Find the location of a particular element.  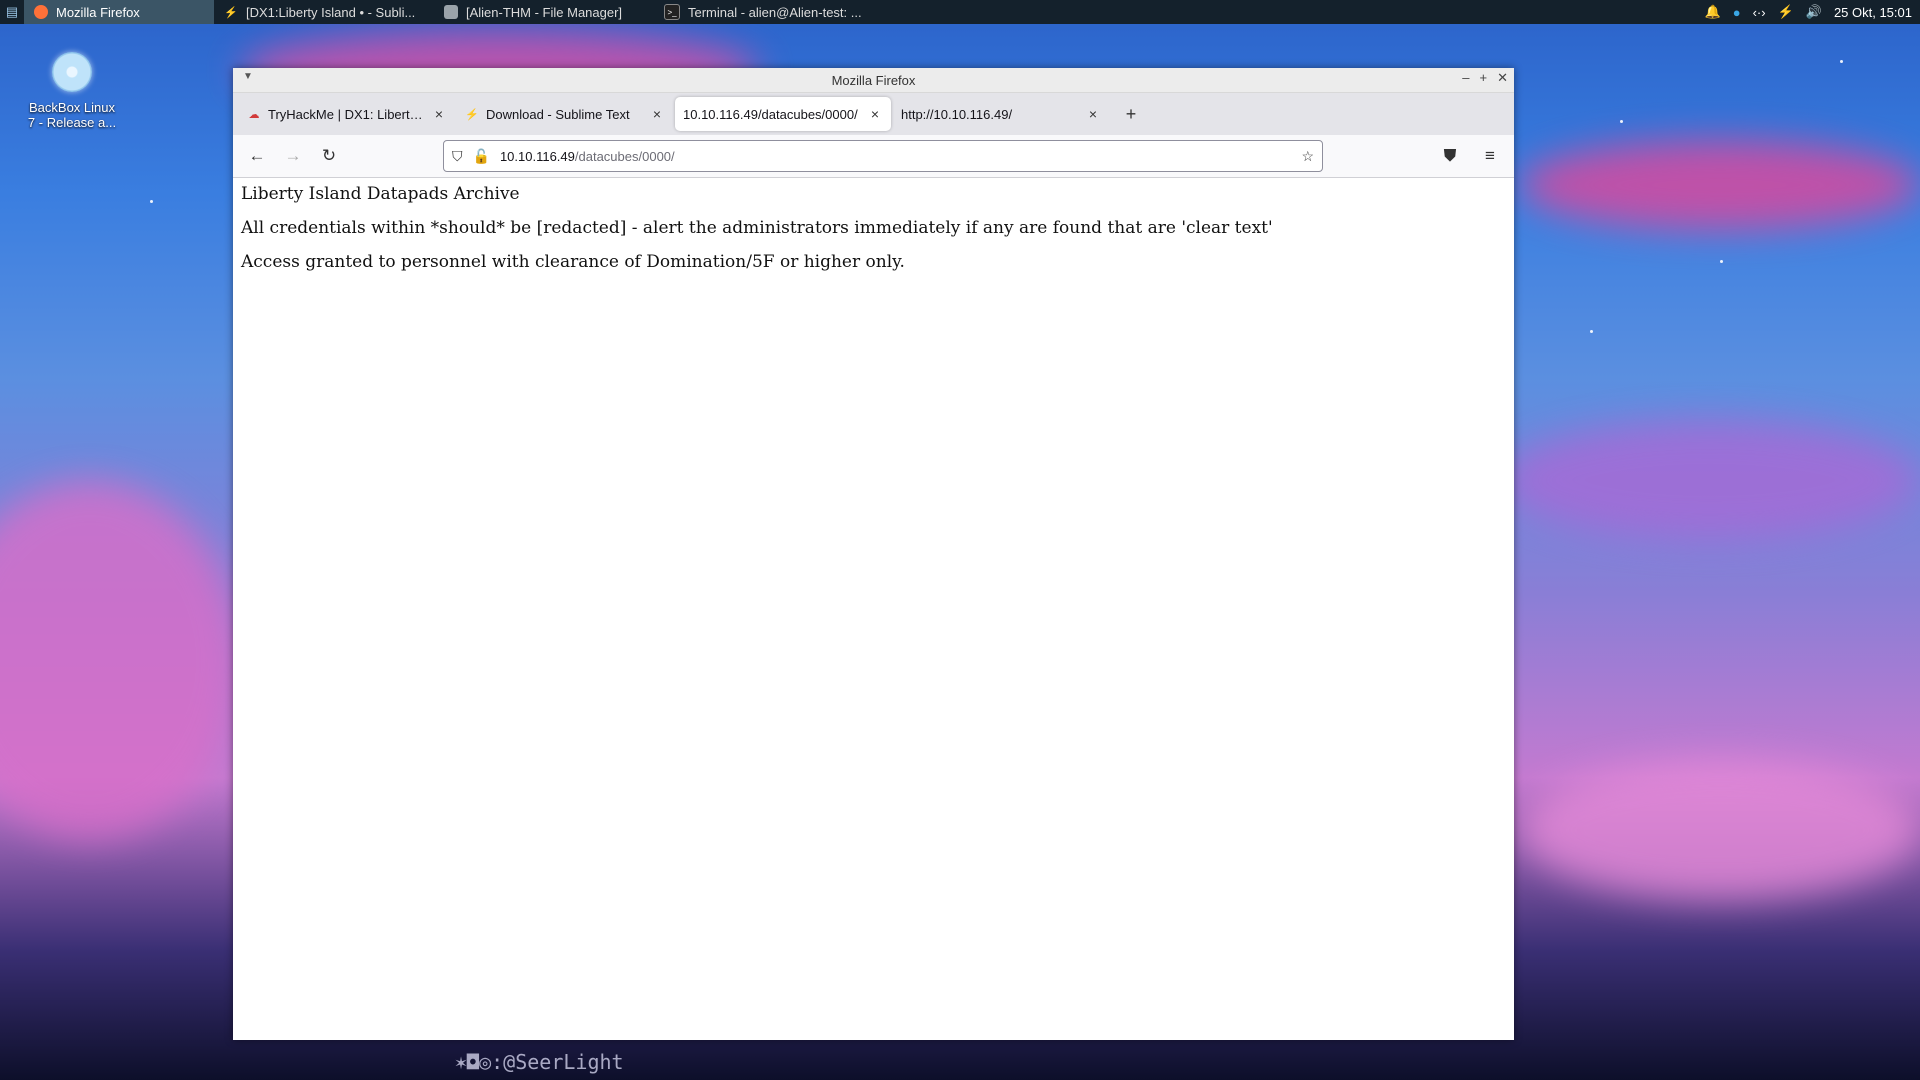

applications-menu-icon: ▤ is located at coordinates (12, 12).